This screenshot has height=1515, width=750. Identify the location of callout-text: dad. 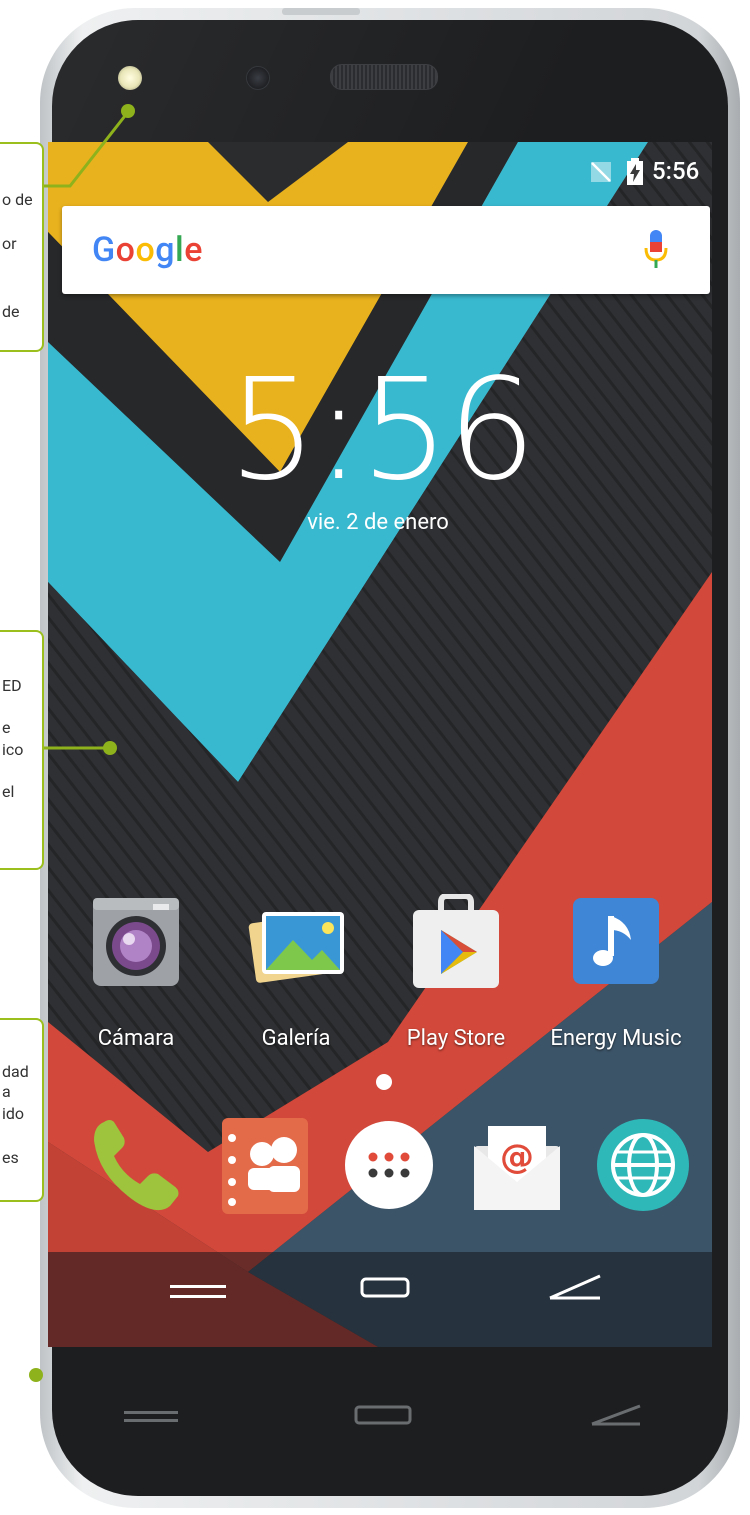
(15, 1071).